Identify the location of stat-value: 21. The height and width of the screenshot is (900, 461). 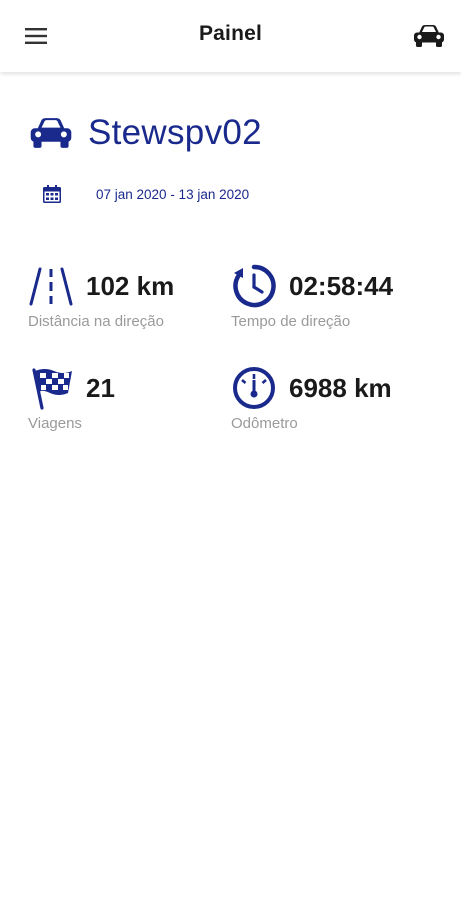
(100, 387).